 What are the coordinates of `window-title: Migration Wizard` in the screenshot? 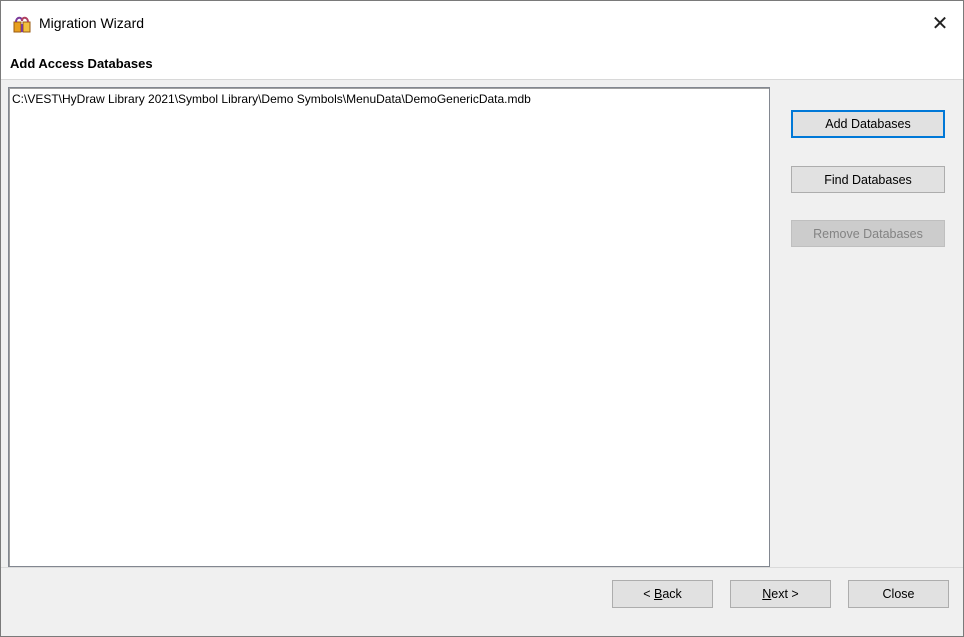 It's located at (92, 23).